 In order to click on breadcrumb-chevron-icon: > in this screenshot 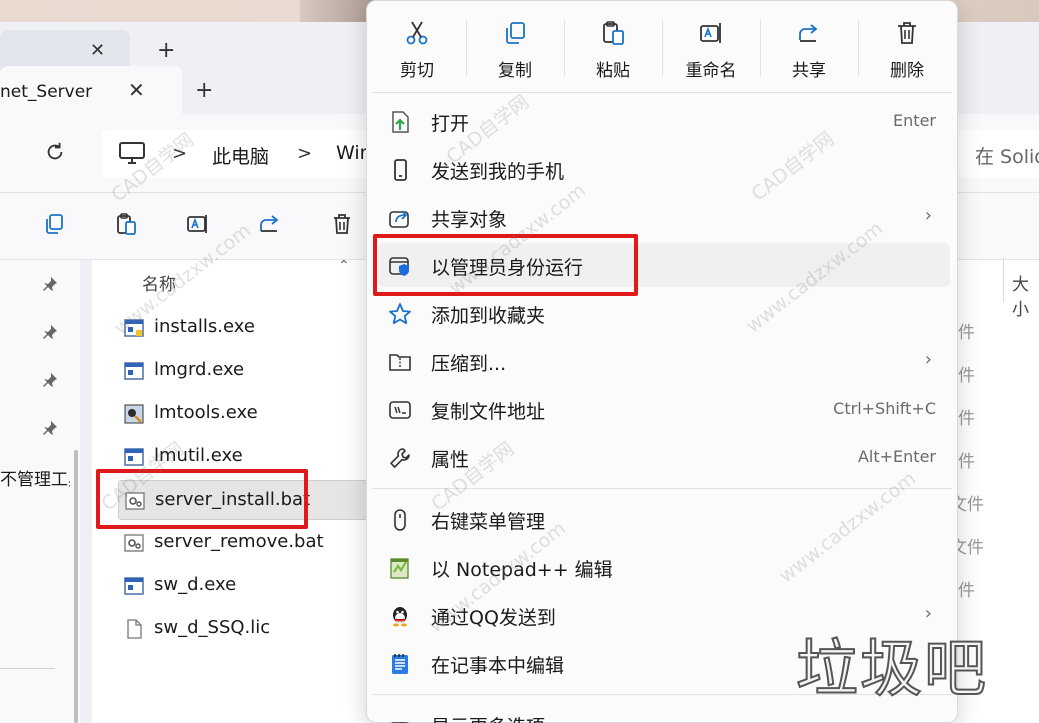, I will do `click(304, 153)`.